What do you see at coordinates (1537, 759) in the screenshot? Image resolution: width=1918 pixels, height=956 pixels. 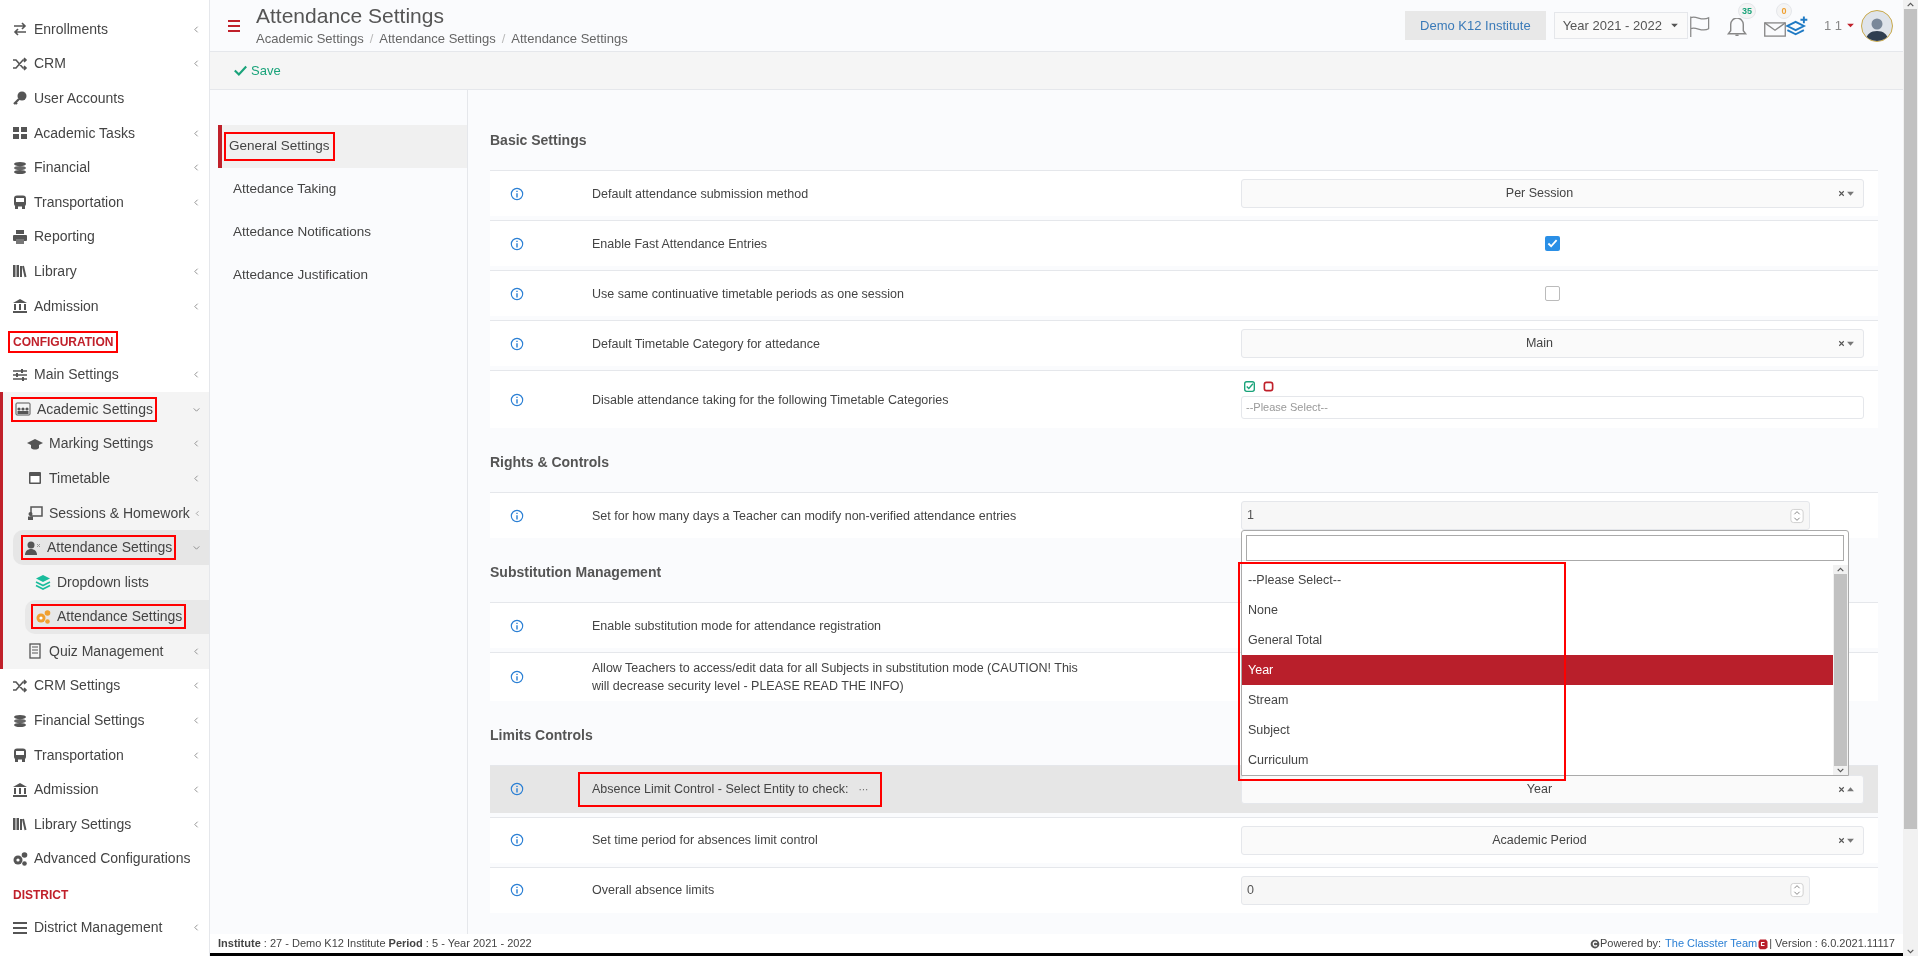 I see `dropdown-option: Curriculum` at bounding box center [1537, 759].